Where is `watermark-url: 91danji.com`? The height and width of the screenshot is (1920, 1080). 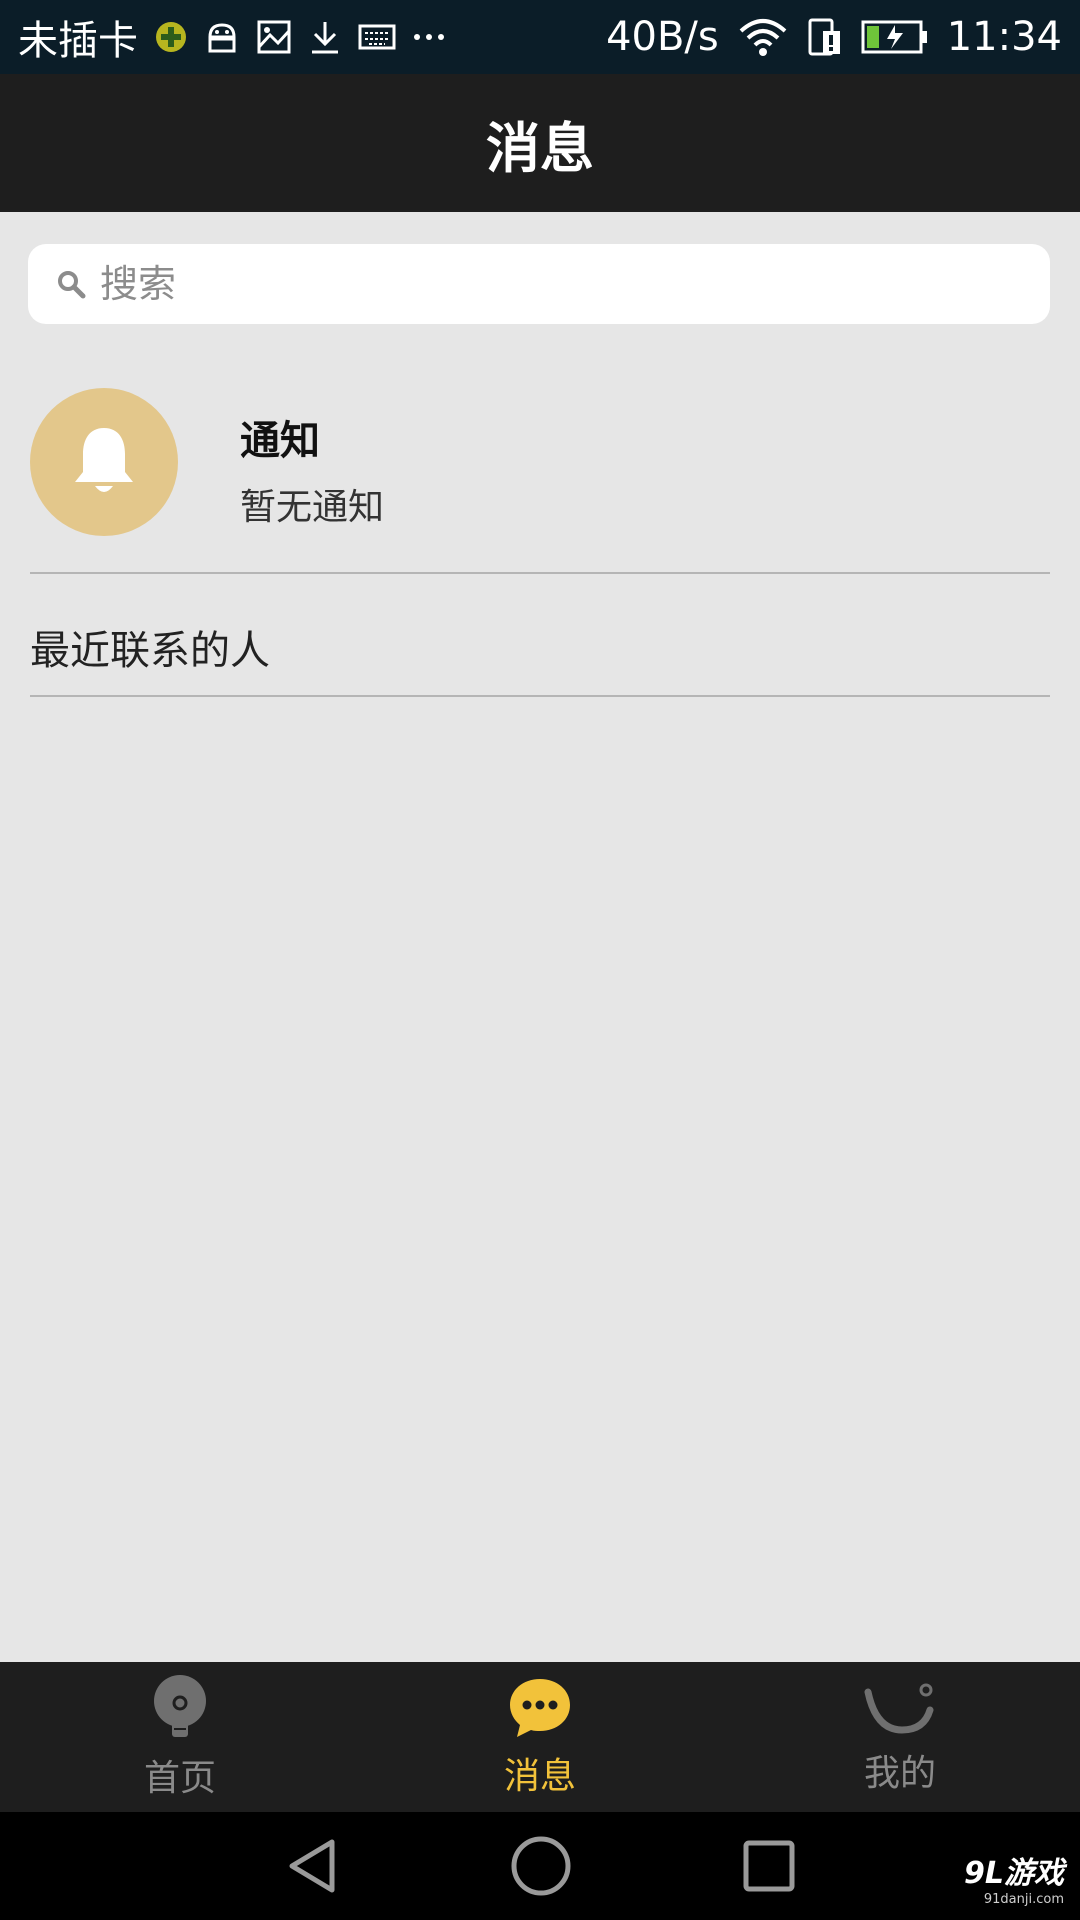 watermark-url: 91danji.com is located at coordinates (1023, 1899).